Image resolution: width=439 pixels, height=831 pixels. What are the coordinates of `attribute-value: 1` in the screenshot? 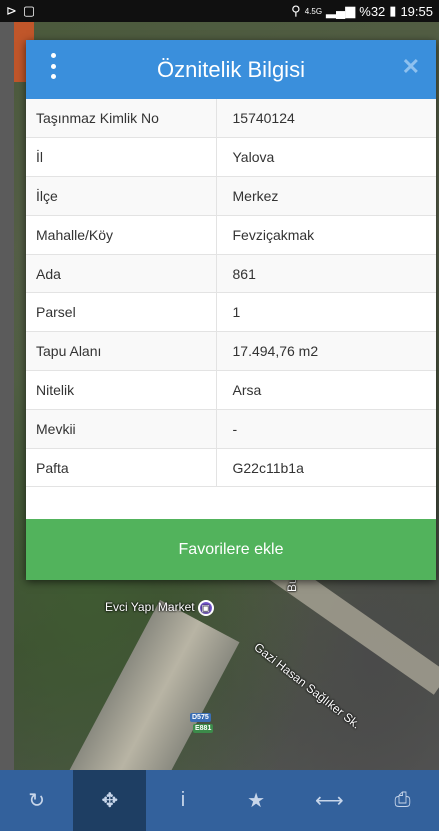 It's located at (326, 312).